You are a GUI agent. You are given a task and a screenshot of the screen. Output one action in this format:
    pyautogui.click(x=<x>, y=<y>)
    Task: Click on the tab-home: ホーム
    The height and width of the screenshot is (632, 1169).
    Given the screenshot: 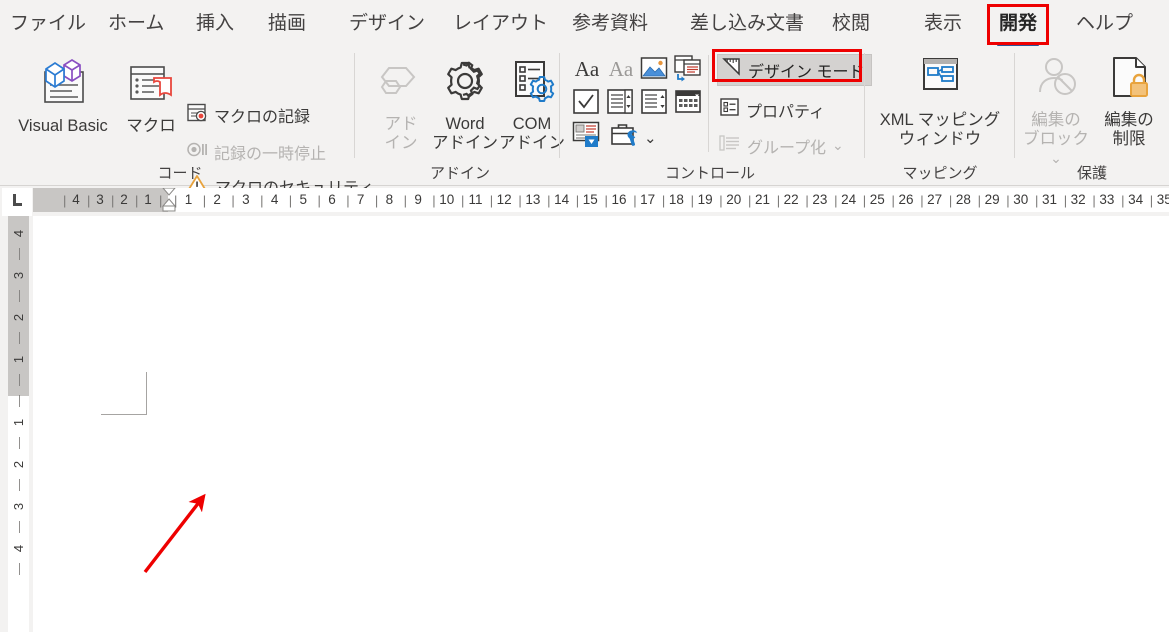 What is the action you would take?
    pyautogui.click(x=136, y=23)
    